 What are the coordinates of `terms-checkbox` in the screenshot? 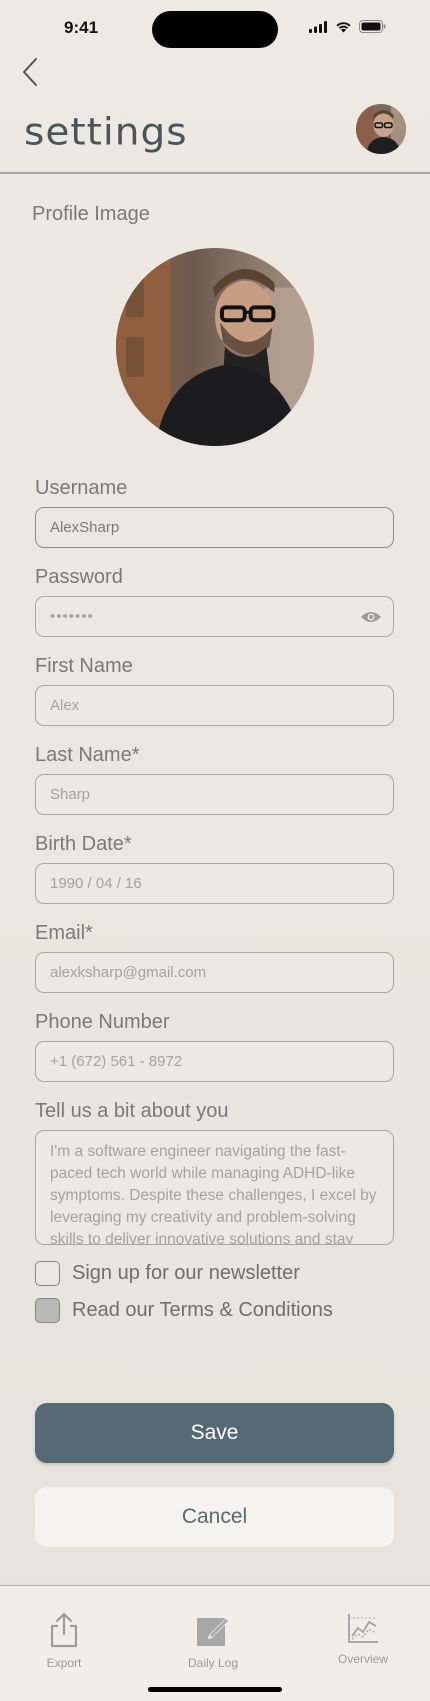 It's located at (47, 1310).